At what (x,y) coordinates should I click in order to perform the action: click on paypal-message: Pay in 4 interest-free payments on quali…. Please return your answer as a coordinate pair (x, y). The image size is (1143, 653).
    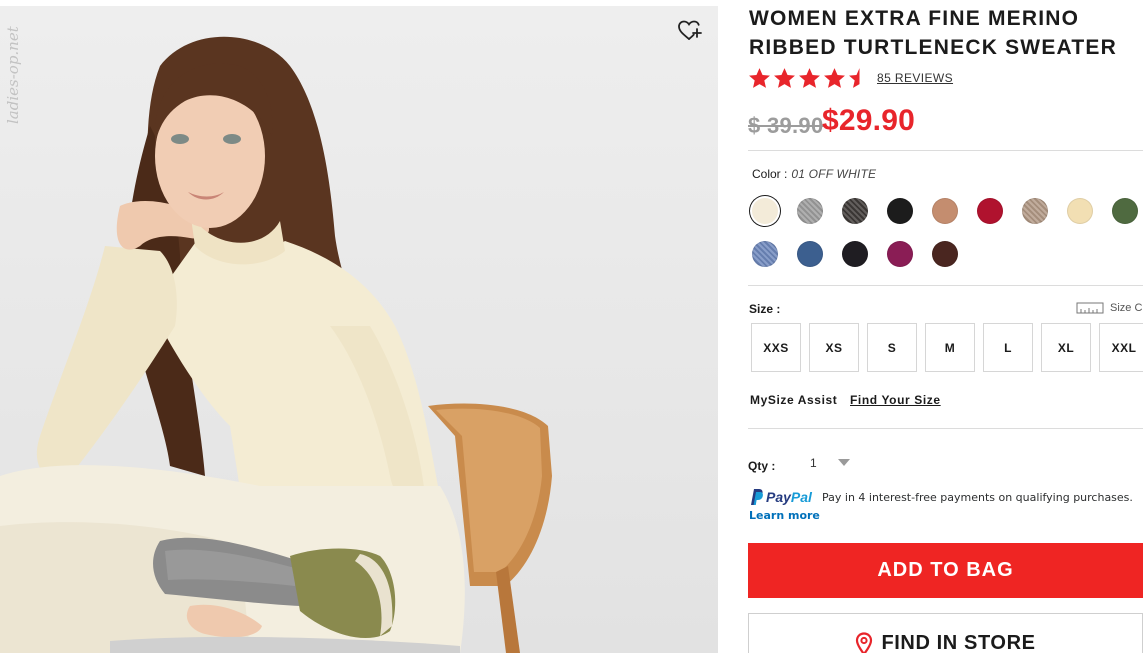
    Looking at the image, I should click on (977, 497).